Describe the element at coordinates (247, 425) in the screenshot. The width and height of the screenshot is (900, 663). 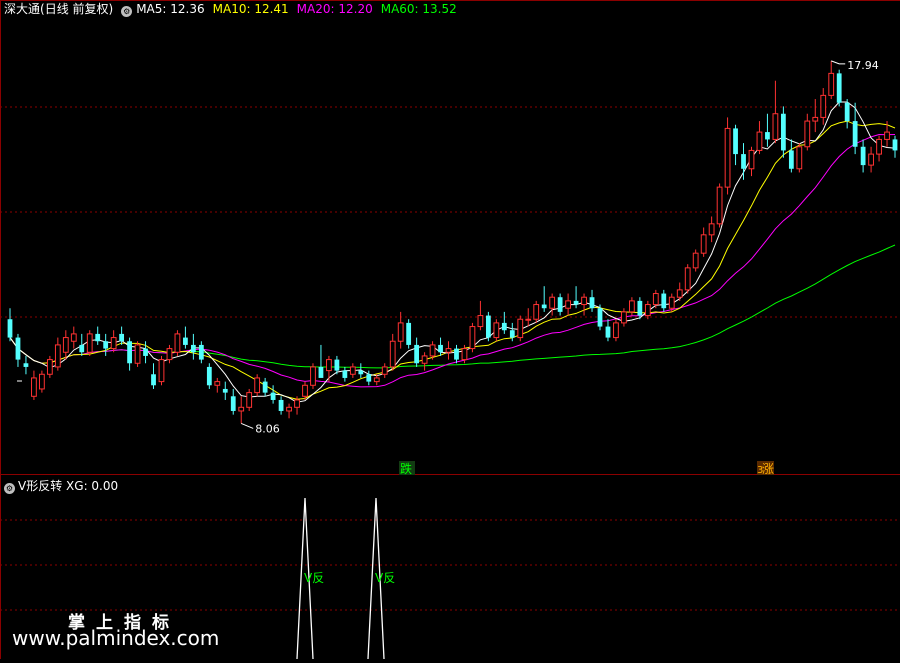
I see `low-pointer` at that location.